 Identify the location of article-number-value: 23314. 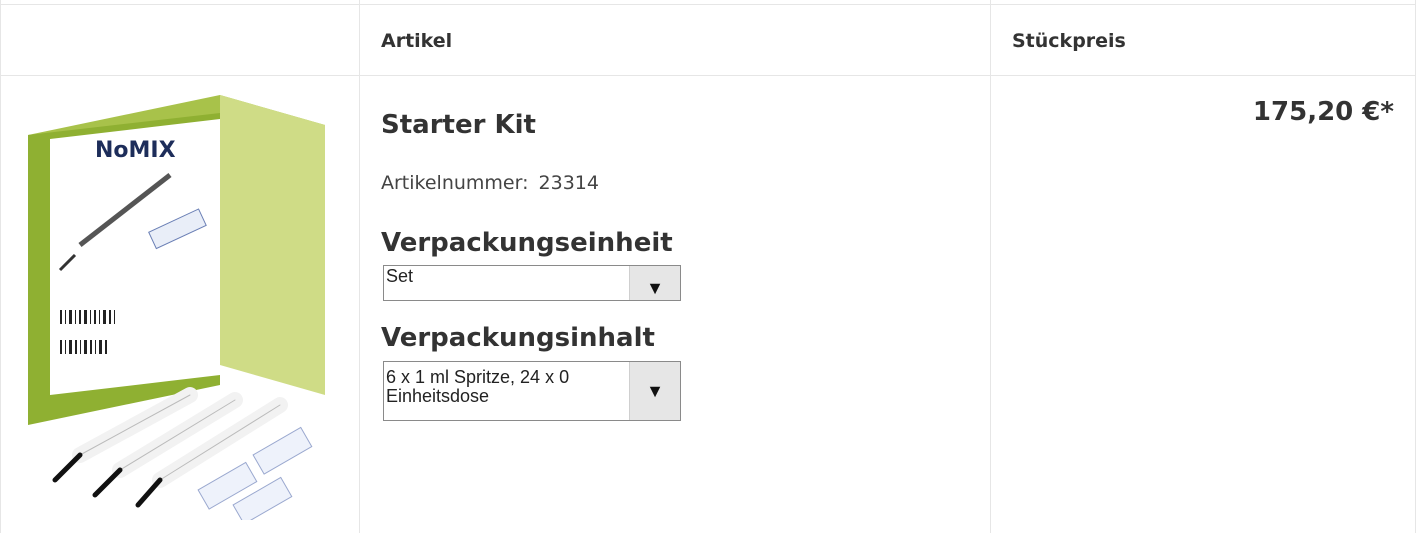
(568, 183).